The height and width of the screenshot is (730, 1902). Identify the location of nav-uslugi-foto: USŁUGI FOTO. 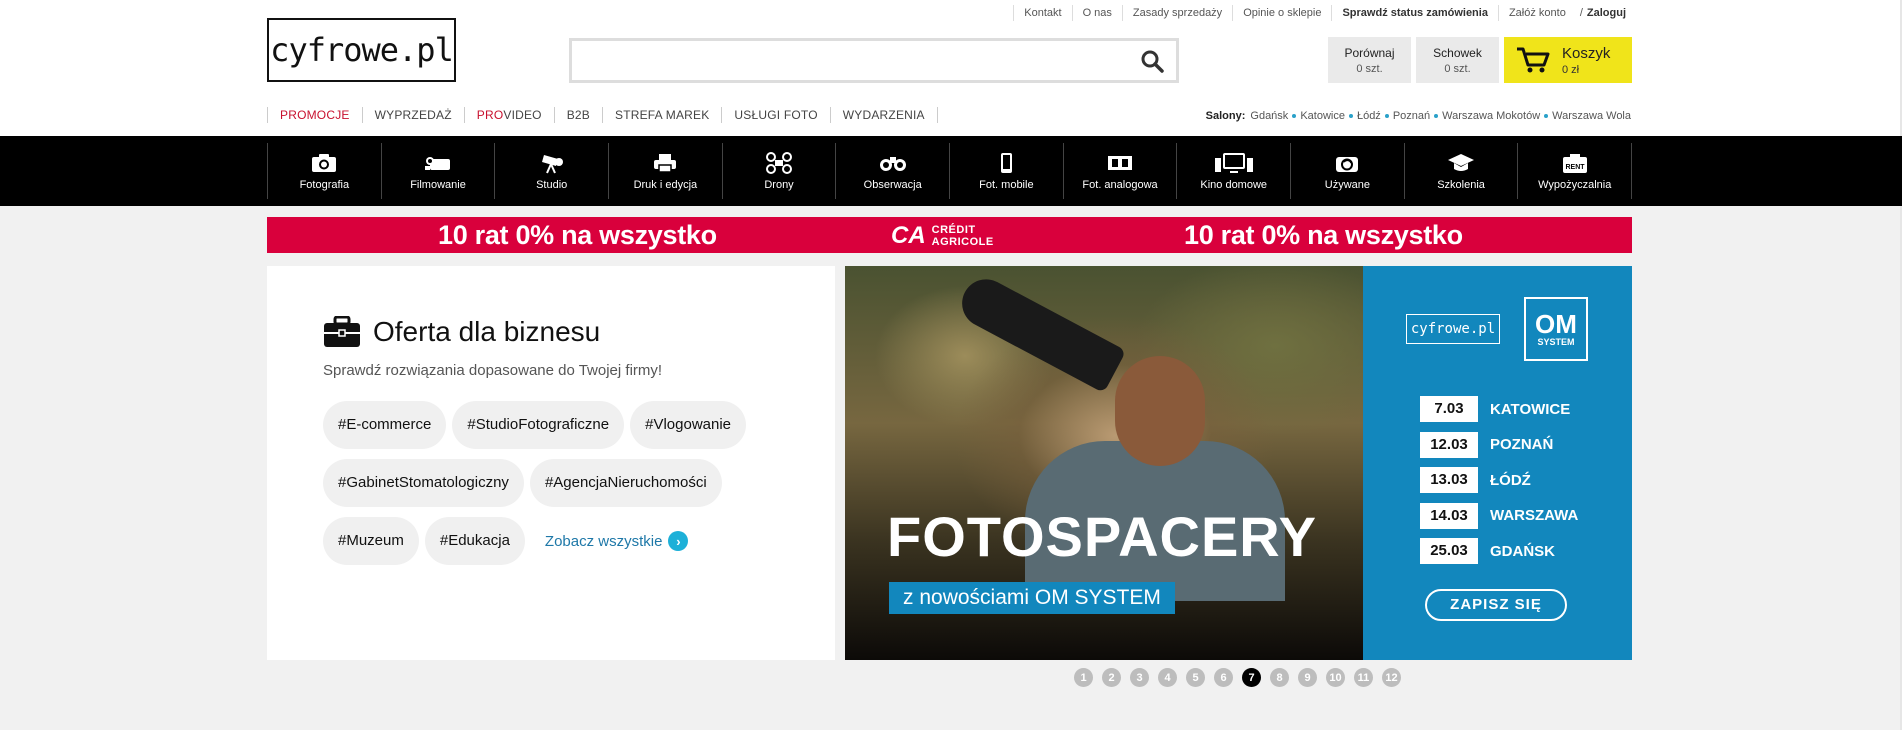
(775, 115).